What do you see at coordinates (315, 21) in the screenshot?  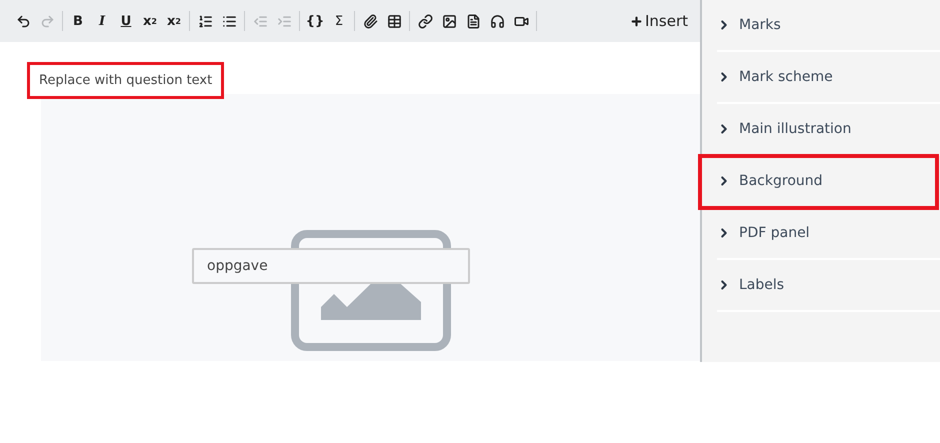 I see `format-button: {}` at bounding box center [315, 21].